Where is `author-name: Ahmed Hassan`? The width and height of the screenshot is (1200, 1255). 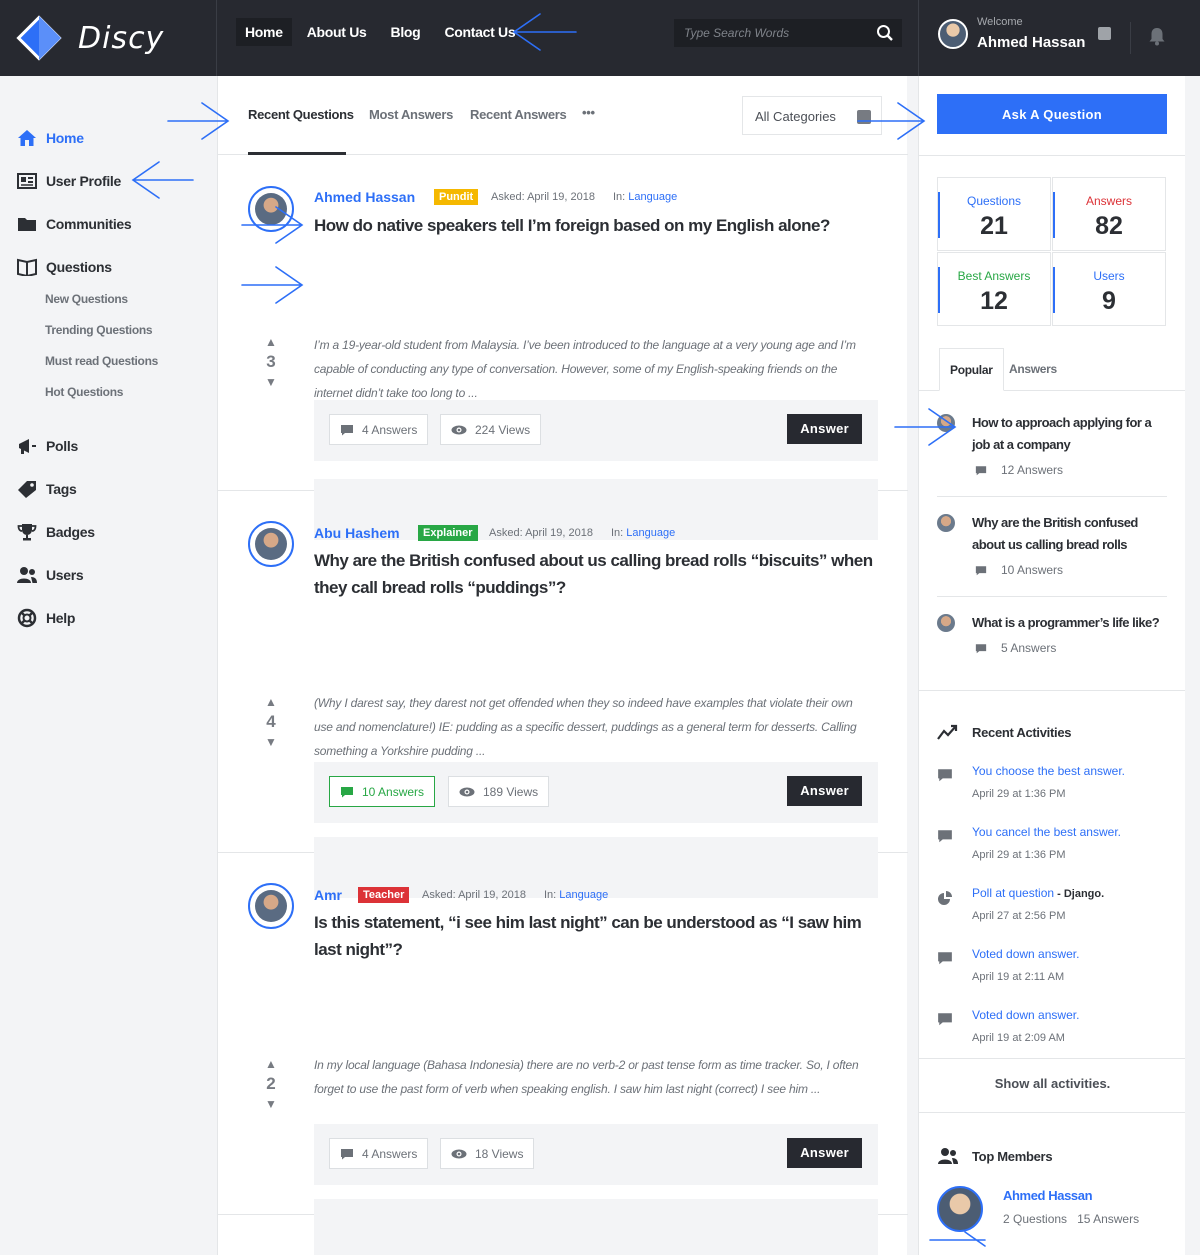 author-name: Ahmed Hassan is located at coordinates (364, 197).